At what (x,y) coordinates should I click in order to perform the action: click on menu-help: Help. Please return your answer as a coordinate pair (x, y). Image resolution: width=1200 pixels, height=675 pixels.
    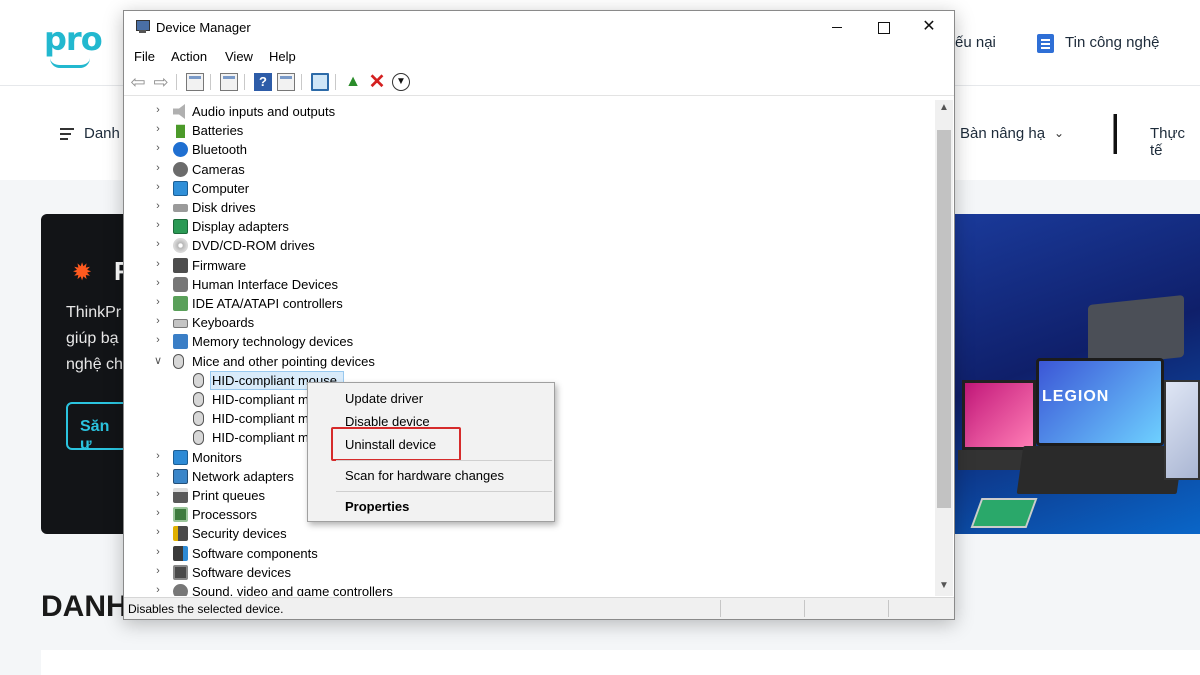
    Looking at the image, I should click on (282, 56).